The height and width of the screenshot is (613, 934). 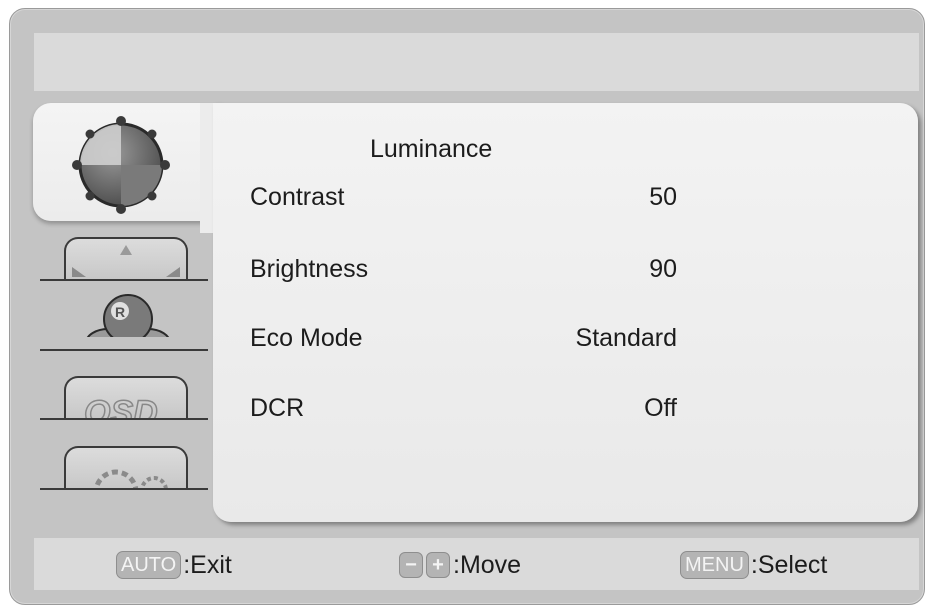 I want to click on osd-settings-icon: OSD, so click(x=126, y=397).